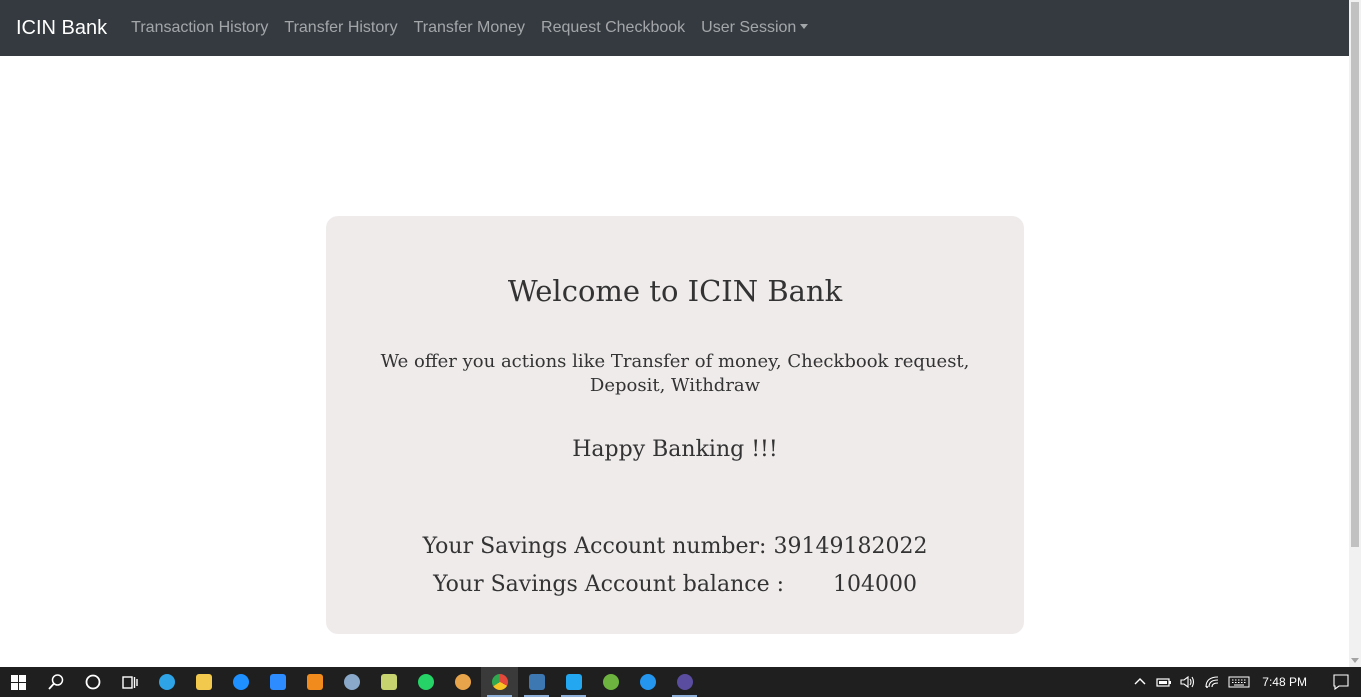 The image size is (1361, 697). I want to click on search-button, so click(55, 682).